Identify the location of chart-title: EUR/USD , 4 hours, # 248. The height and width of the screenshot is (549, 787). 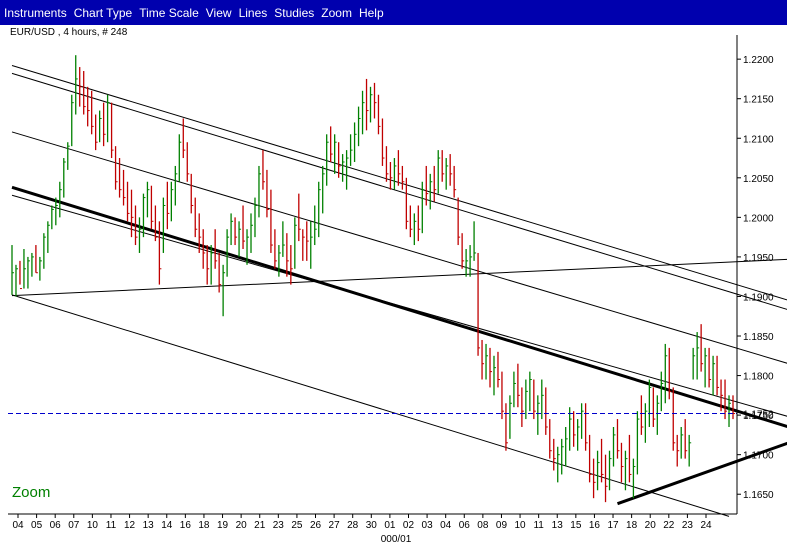
(69, 32).